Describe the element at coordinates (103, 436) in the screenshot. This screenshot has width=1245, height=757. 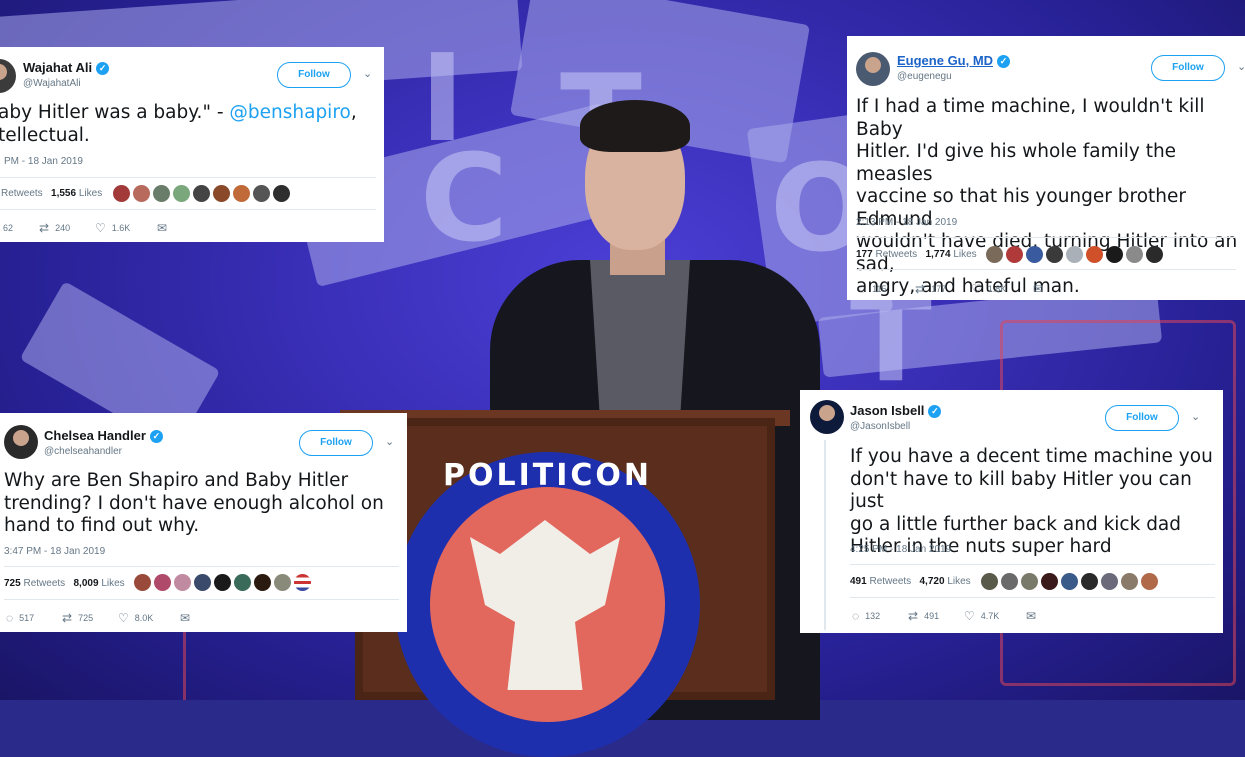
I see `author-name: Chelsea Handler ✓` at that location.